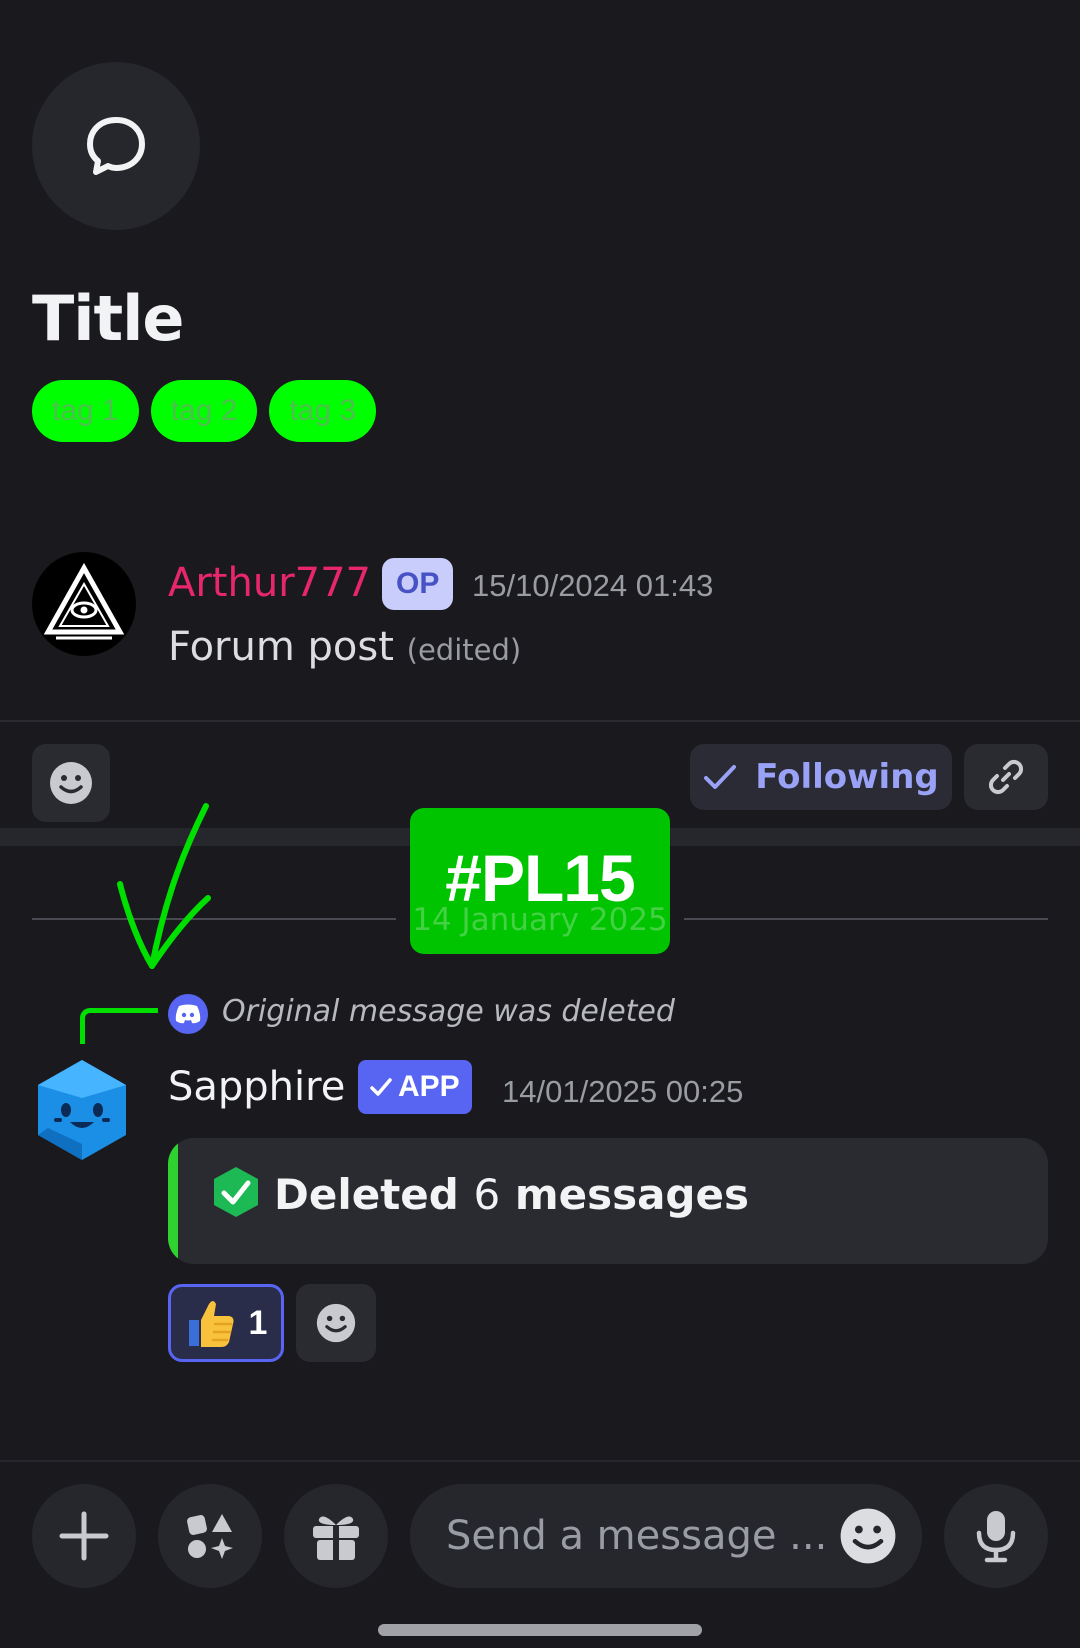 The height and width of the screenshot is (1648, 1080). I want to click on apps-button, so click(210, 1536).